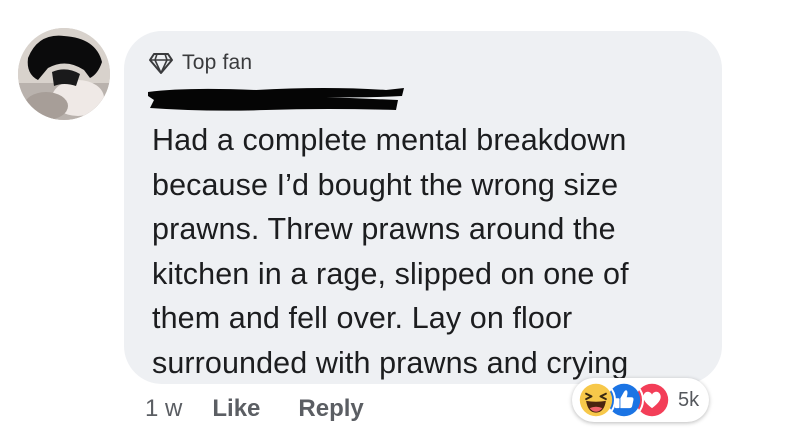  I want to click on redacted-author-name, so click(276, 99).